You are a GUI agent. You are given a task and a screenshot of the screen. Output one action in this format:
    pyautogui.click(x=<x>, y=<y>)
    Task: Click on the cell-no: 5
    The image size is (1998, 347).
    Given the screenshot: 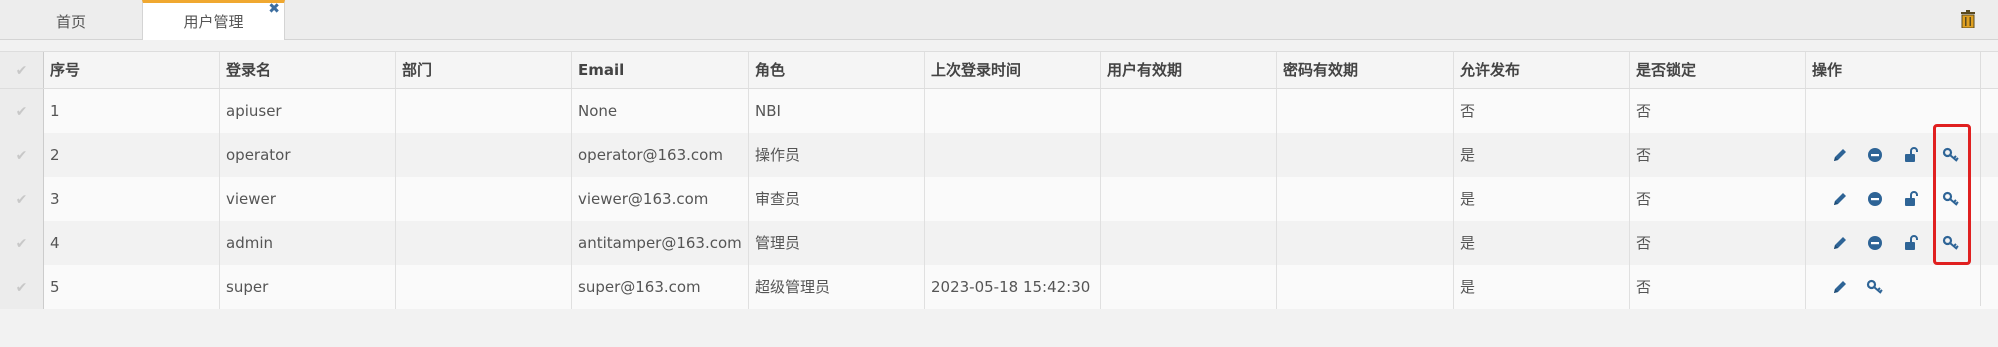 What is the action you would take?
    pyautogui.click(x=132, y=287)
    